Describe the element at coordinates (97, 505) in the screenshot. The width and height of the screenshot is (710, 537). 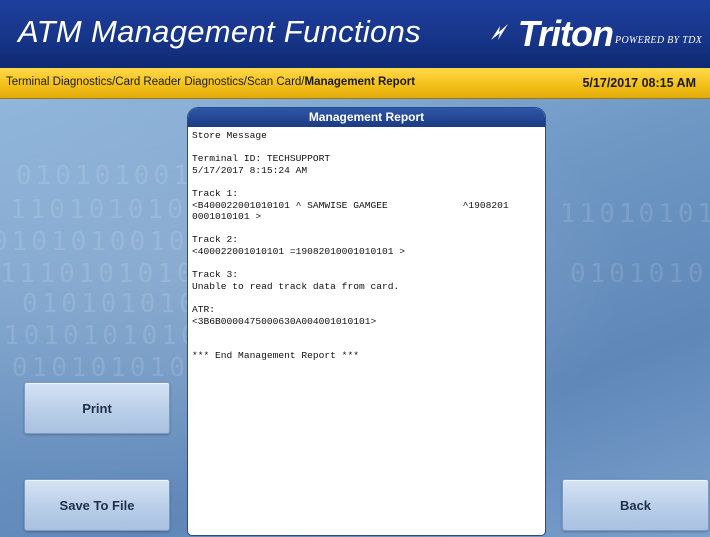
I see `save-to-file-button: Save To File` at that location.